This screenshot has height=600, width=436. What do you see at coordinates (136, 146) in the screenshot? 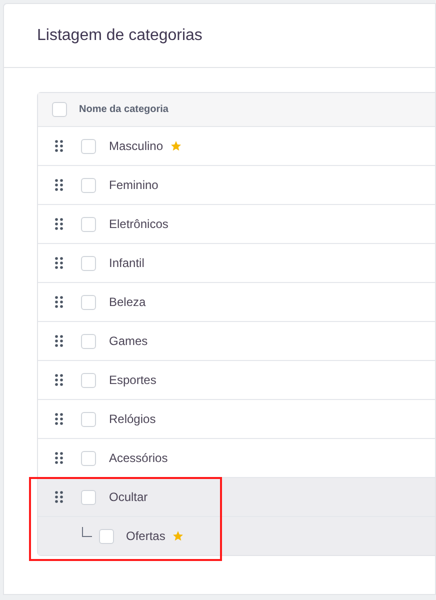
I see `category-name: Masculino` at bounding box center [136, 146].